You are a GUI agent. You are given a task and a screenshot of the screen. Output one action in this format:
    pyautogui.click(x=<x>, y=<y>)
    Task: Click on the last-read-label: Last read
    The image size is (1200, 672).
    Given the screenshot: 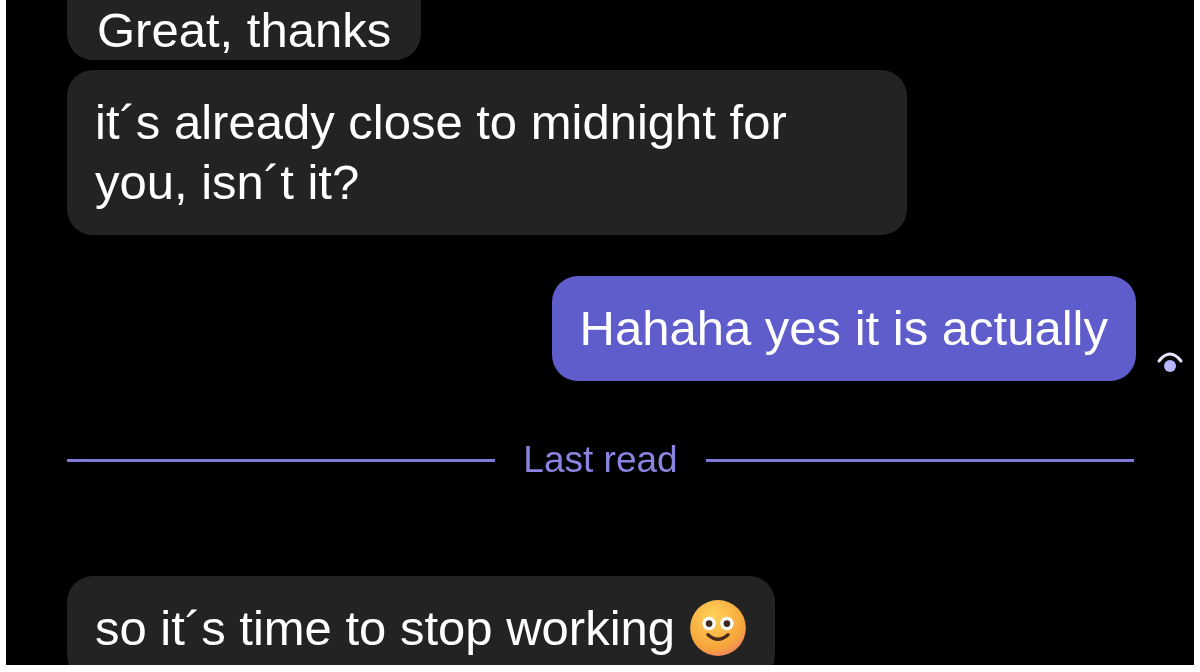 What is the action you would take?
    pyautogui.click(x=600, y=460)
    